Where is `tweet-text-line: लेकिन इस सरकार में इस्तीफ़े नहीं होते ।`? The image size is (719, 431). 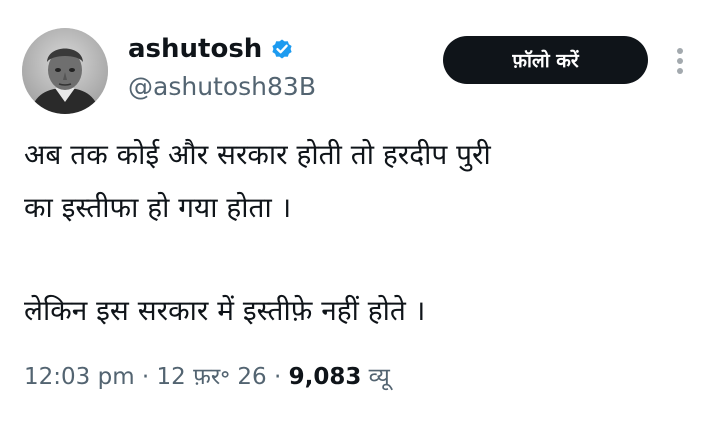 tweet-text-line: लेकिन इस सरकार में इस्तीफ़े नहीं होते । is located at coordinates (225, 310).